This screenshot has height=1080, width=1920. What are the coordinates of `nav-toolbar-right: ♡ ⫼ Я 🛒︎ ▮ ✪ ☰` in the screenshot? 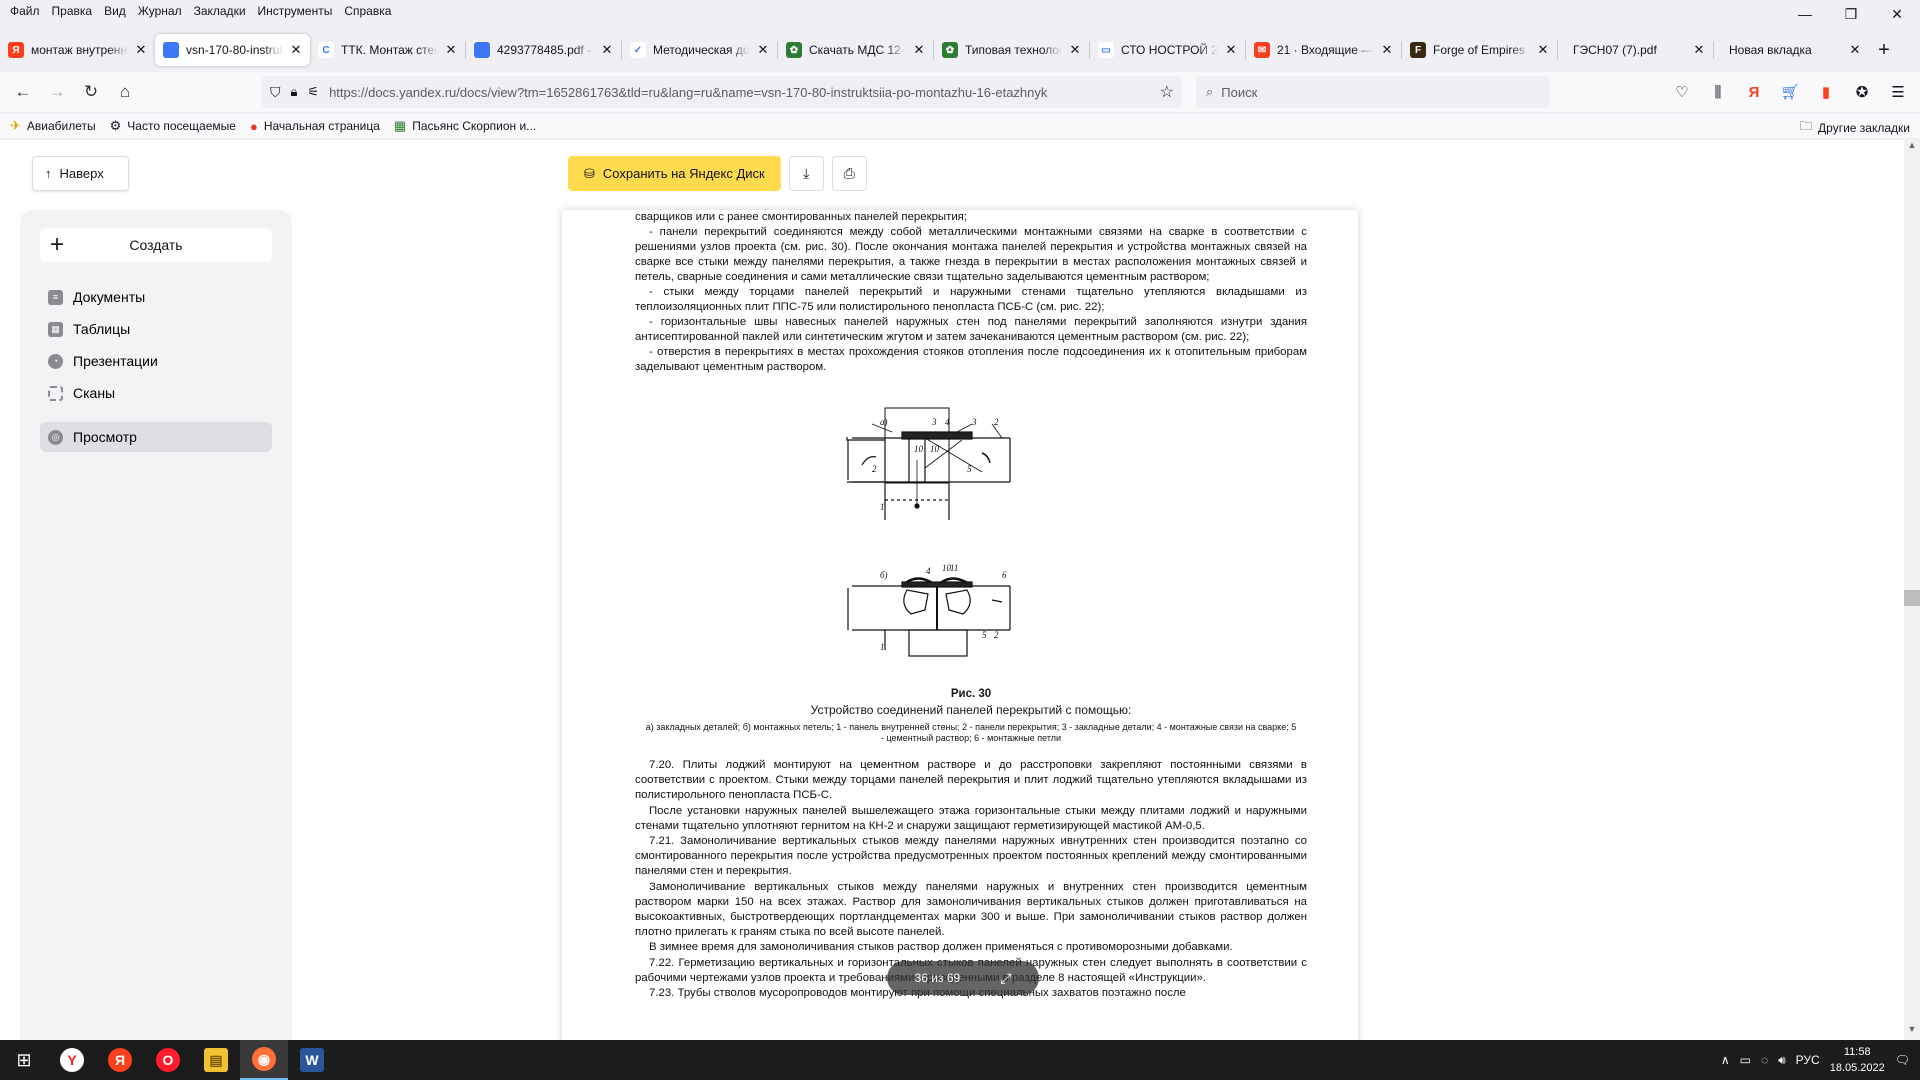 It's located at (1790, 92).